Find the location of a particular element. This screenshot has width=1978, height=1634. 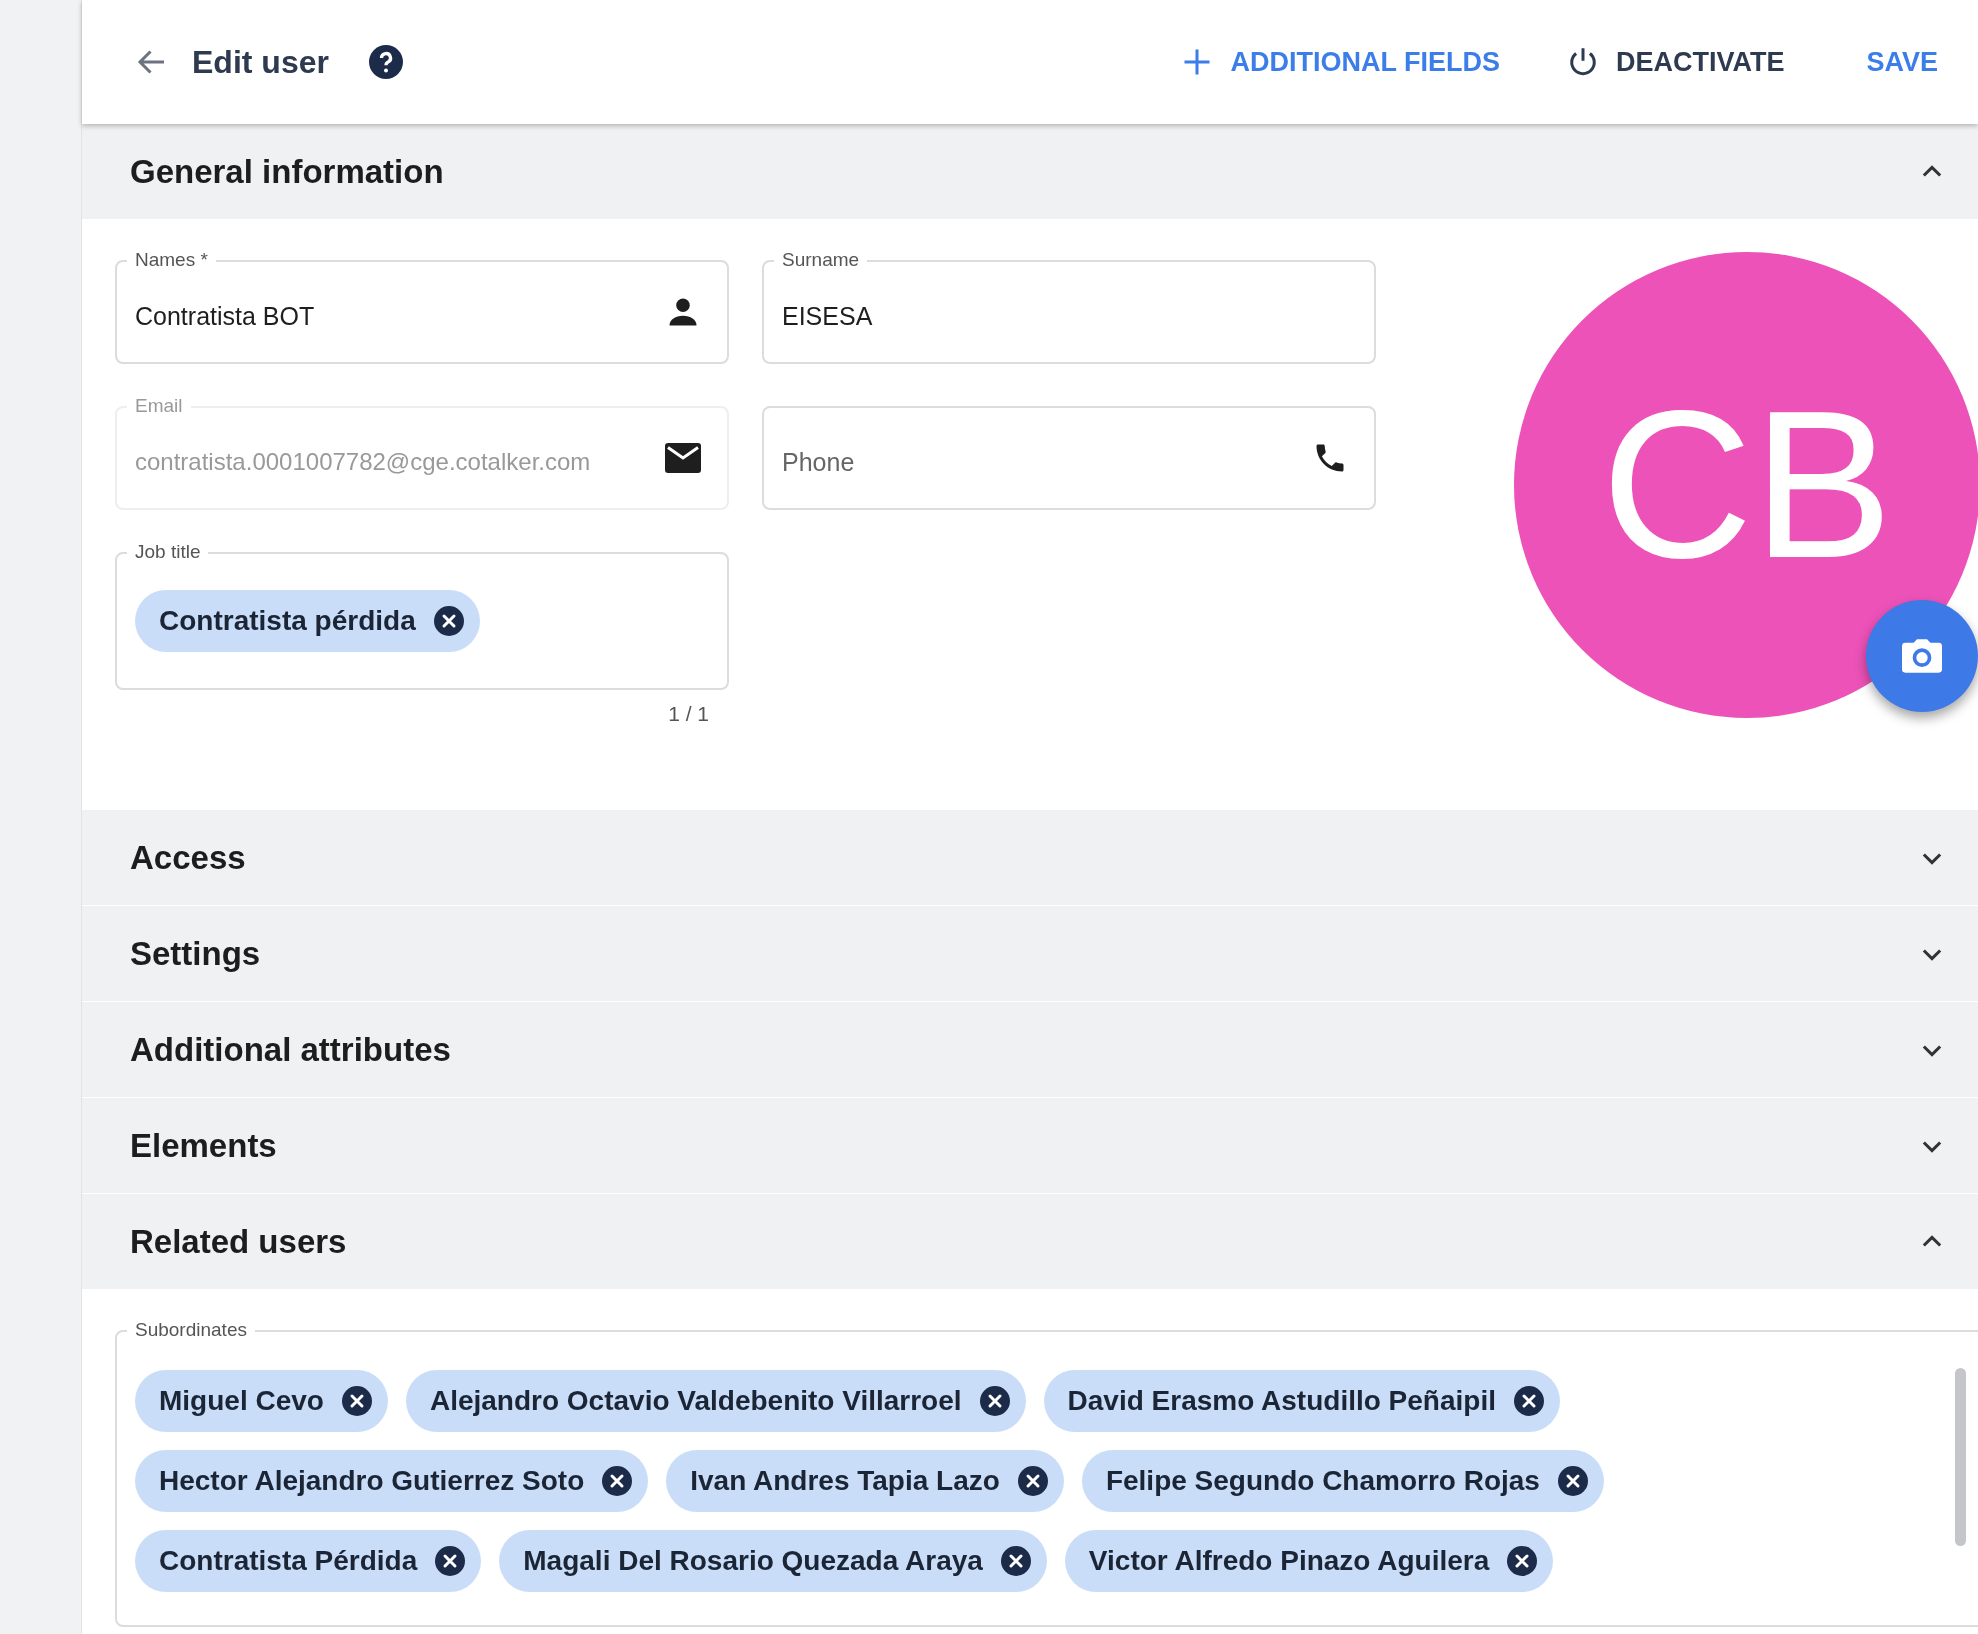

avatar: CB is located at coordinates (1746, 485).